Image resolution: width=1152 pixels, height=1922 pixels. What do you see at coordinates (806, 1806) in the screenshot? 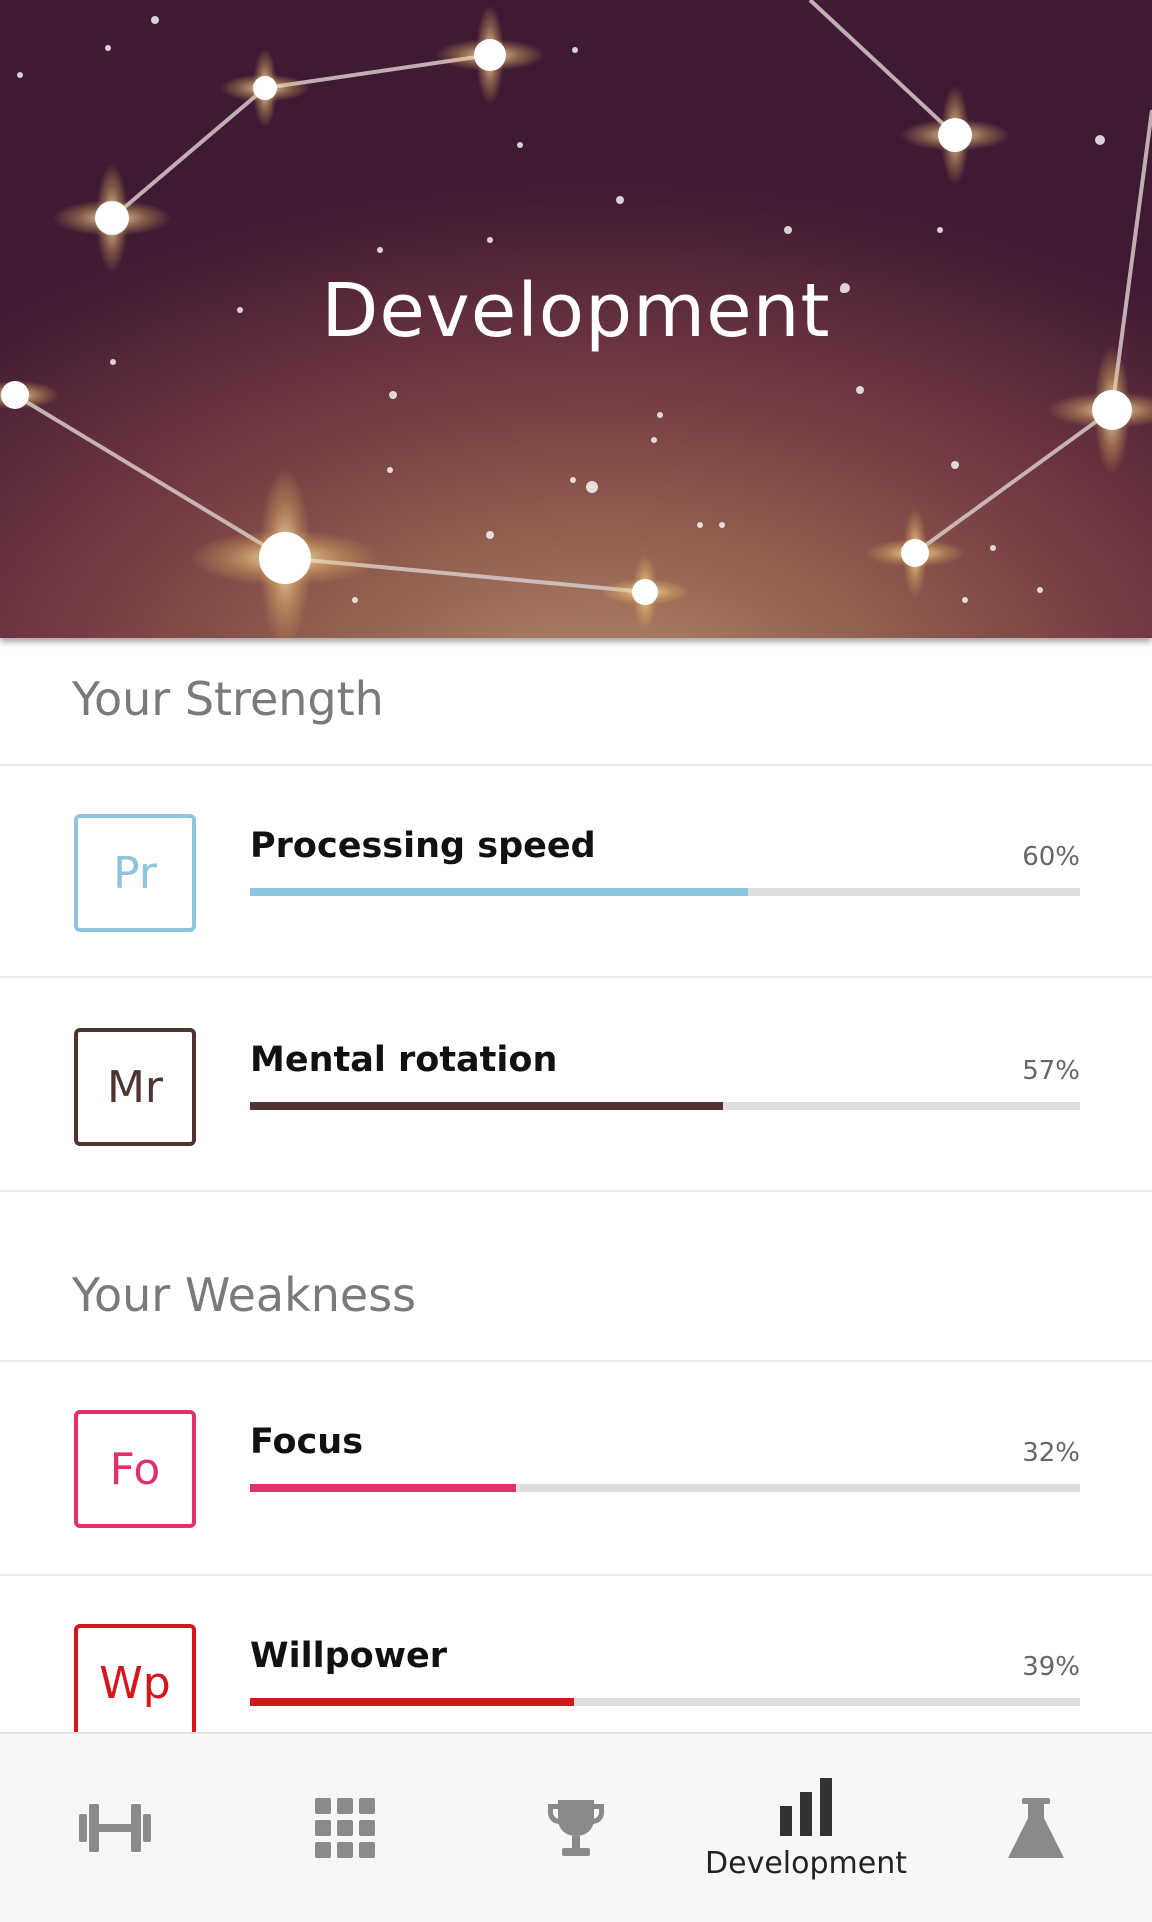
I see `bar-chart-icon` at bounding box center [806, 1806].